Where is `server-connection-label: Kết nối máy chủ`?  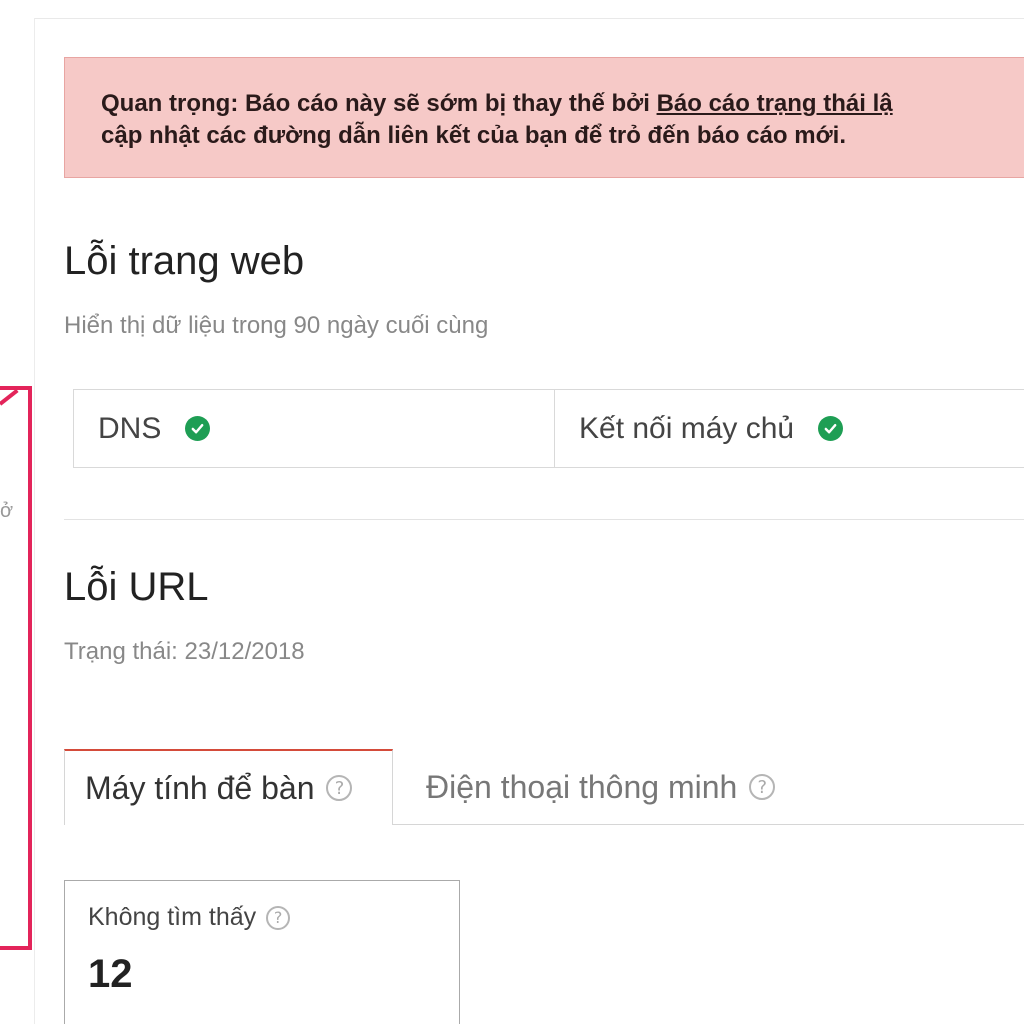 server-connection-label: Kết nối máy chủ is located at coordinates (687, 428).